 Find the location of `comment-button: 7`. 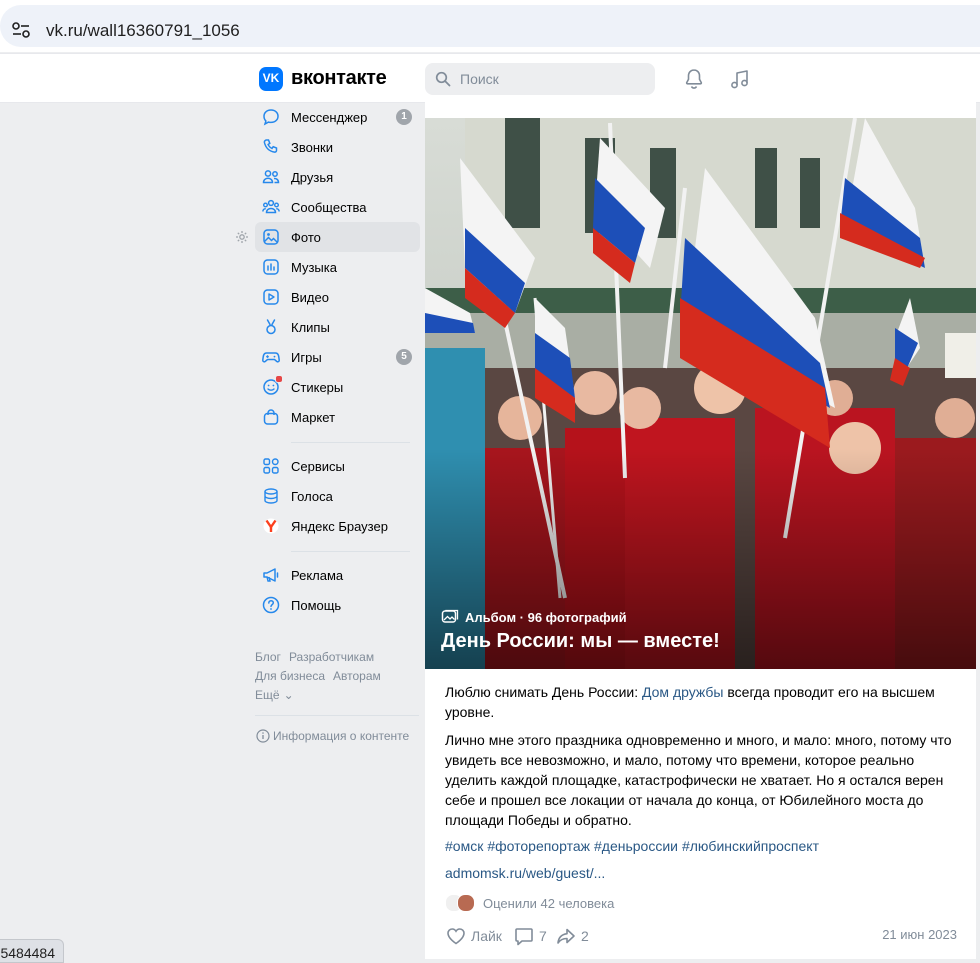

comment-button: 7 is located at coordinates (530, 936).